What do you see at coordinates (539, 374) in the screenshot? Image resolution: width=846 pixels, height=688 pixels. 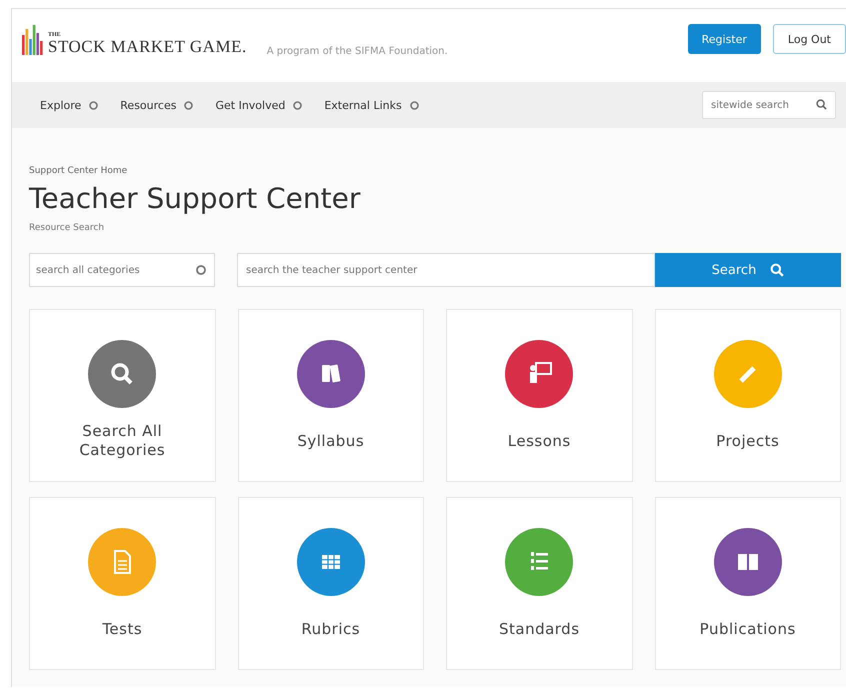 I see `presenter-icon` at bounding box center [539, 374].